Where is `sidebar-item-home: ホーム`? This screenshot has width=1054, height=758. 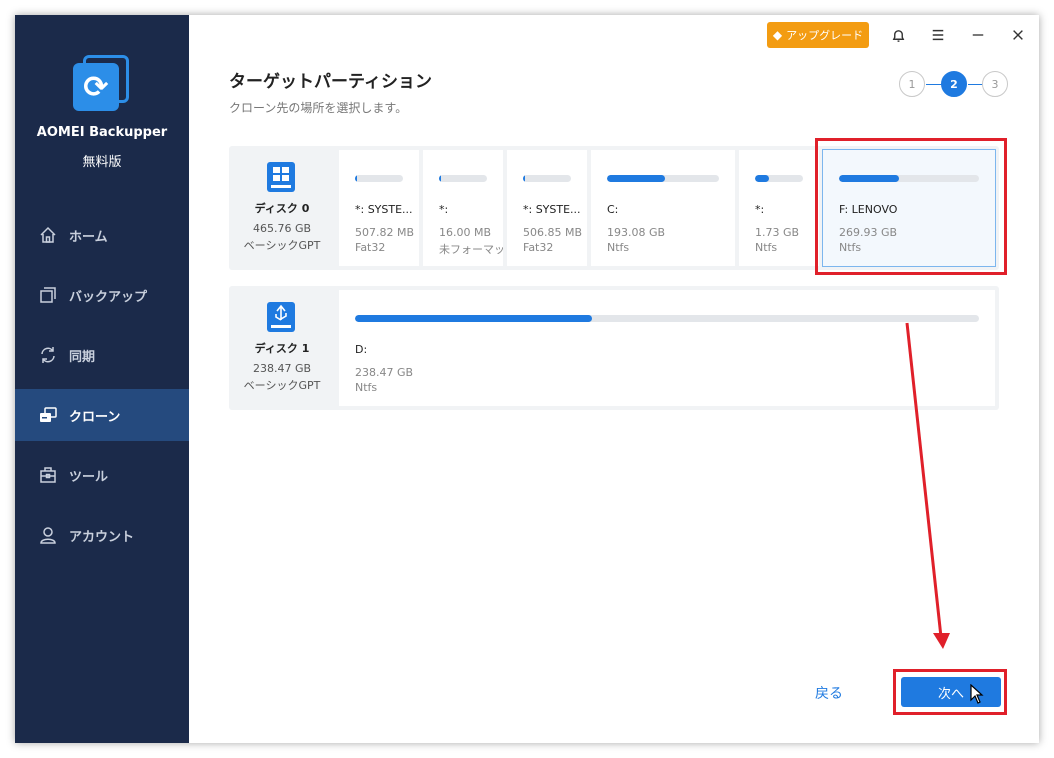 sidebar-item-home: ホーム is located at coordinates (102, 235).